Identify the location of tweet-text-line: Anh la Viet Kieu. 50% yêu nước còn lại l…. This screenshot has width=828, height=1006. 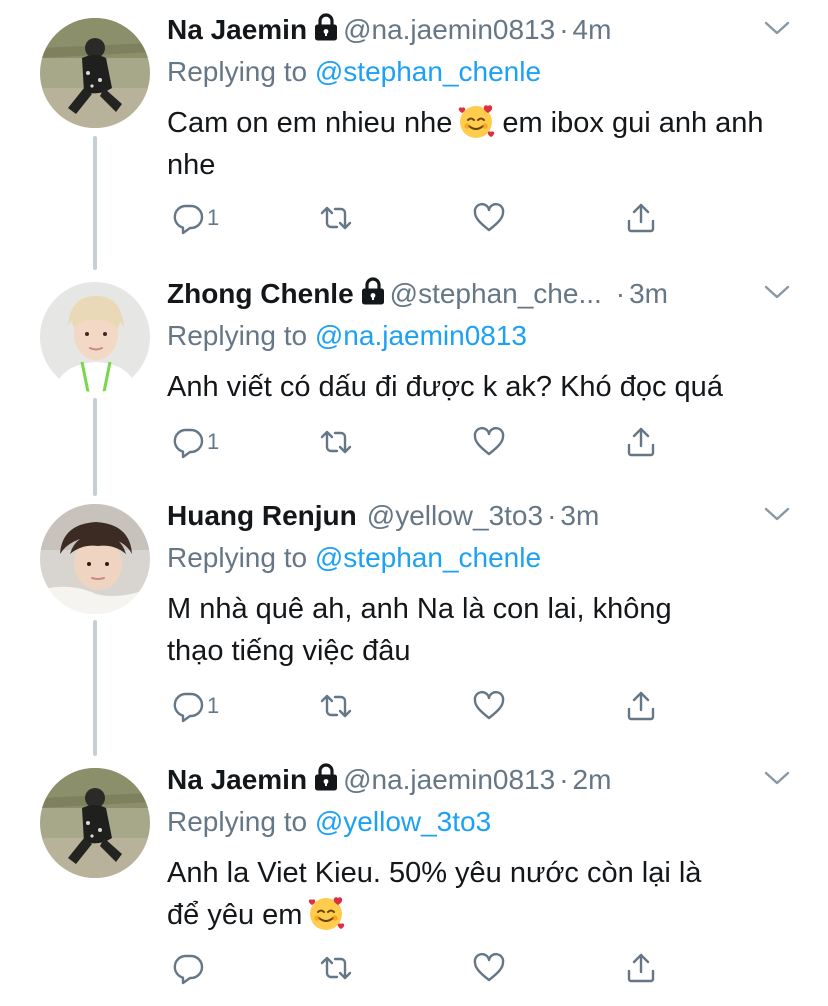
(434, 873).